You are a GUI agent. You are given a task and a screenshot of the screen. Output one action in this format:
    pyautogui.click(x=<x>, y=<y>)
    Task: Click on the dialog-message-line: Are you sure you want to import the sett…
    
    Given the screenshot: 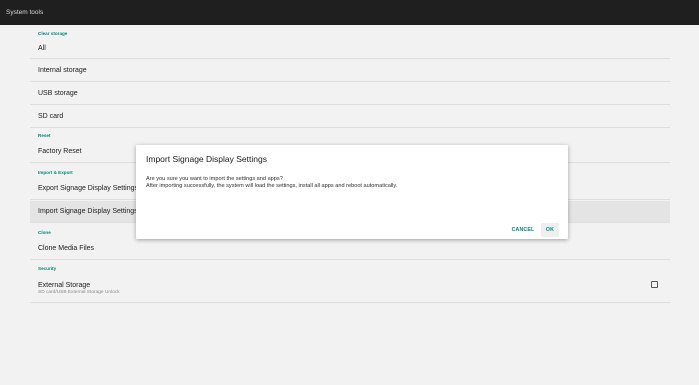 What is the action you would take?
    pyautogui.click(x=214, y=179)
    